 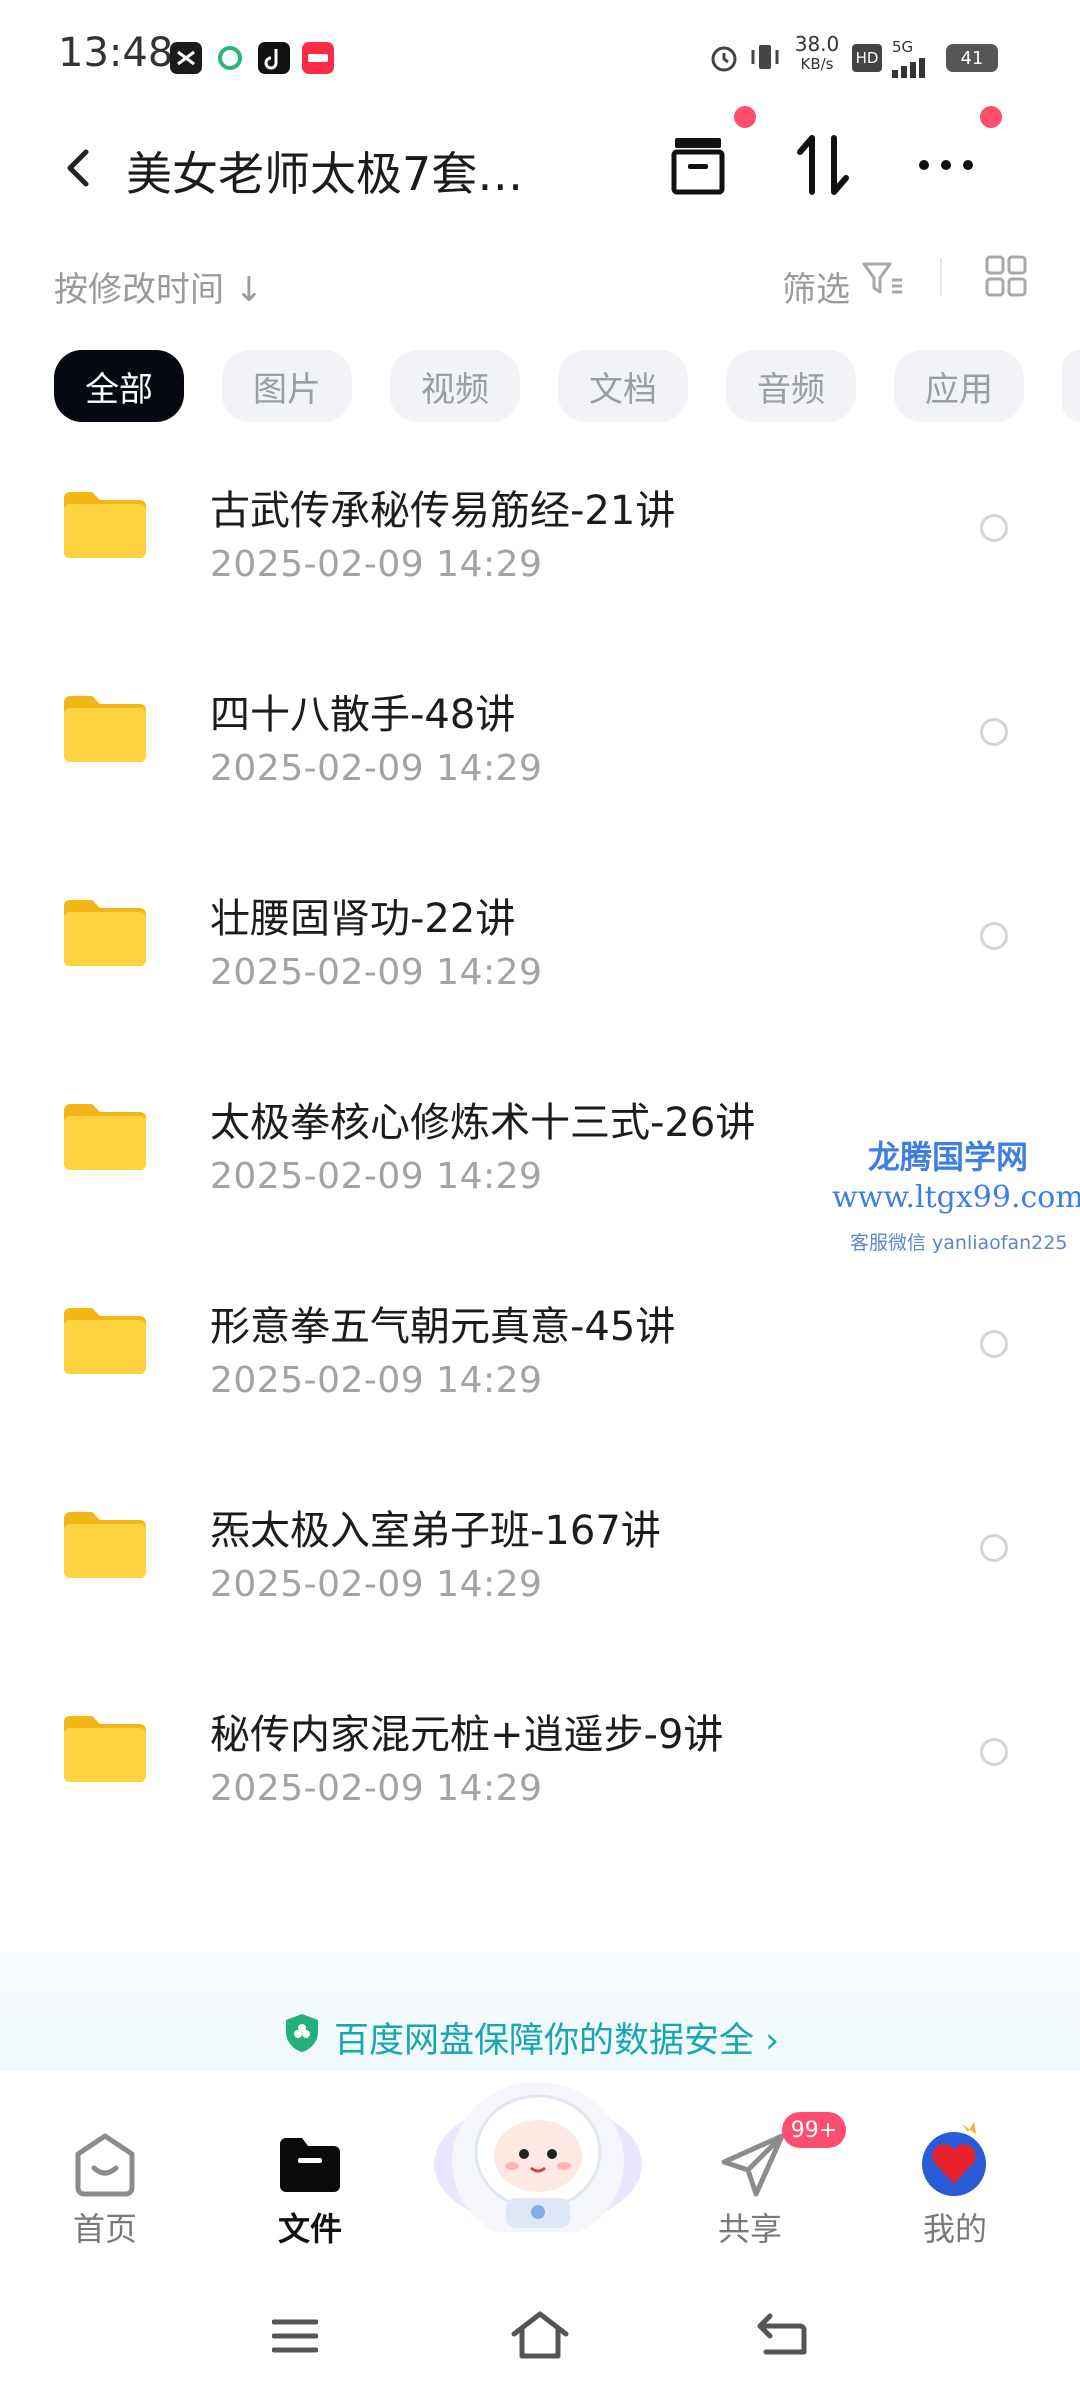 I want to click on capcut-app-icon, so click(x=186, y=58).